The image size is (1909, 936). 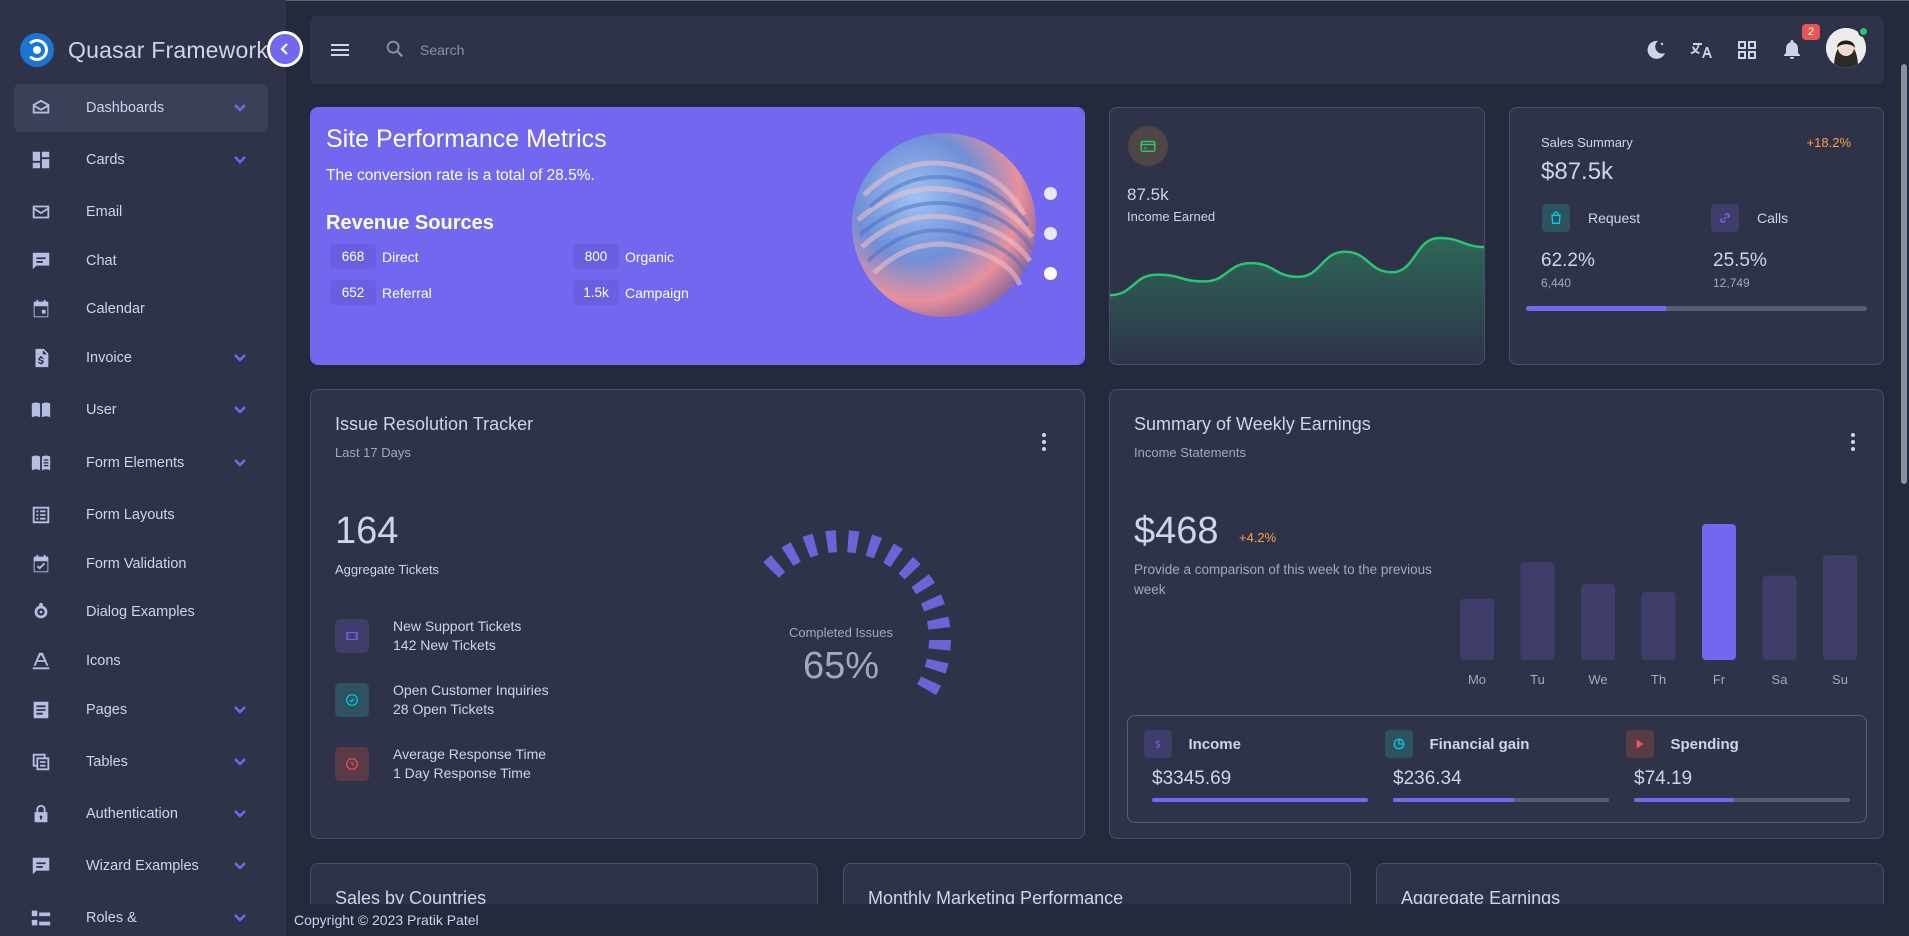 I want to click on sidebar-item-label: Form Validation, so click(x=136, y=564).